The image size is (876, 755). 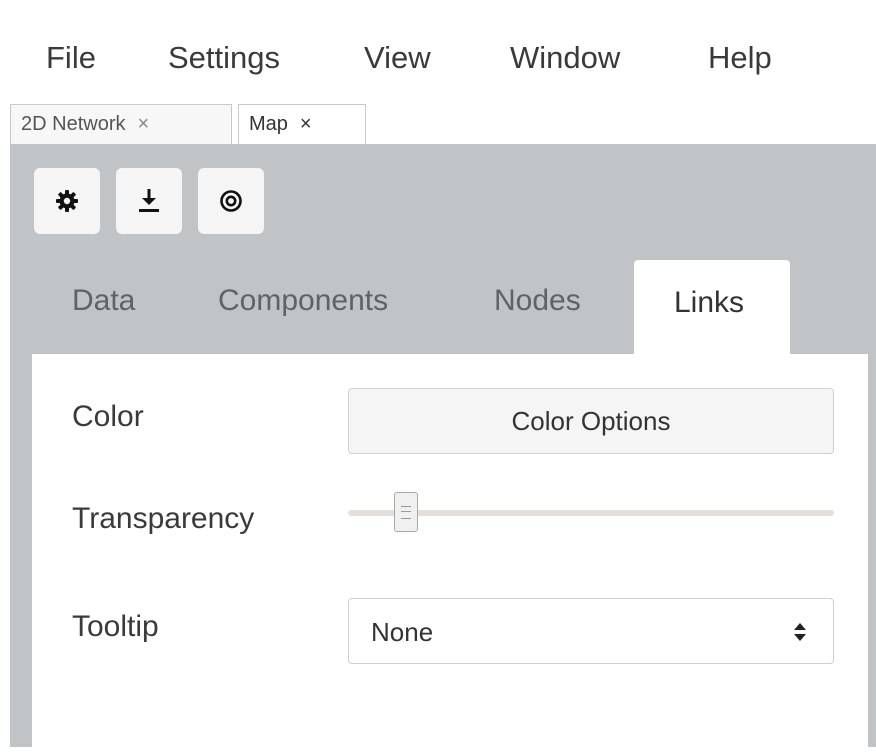 What do you see at coordinates (108, 416) in the screenshot?
I see `color-label: Color` at bounding box center [108, 416].